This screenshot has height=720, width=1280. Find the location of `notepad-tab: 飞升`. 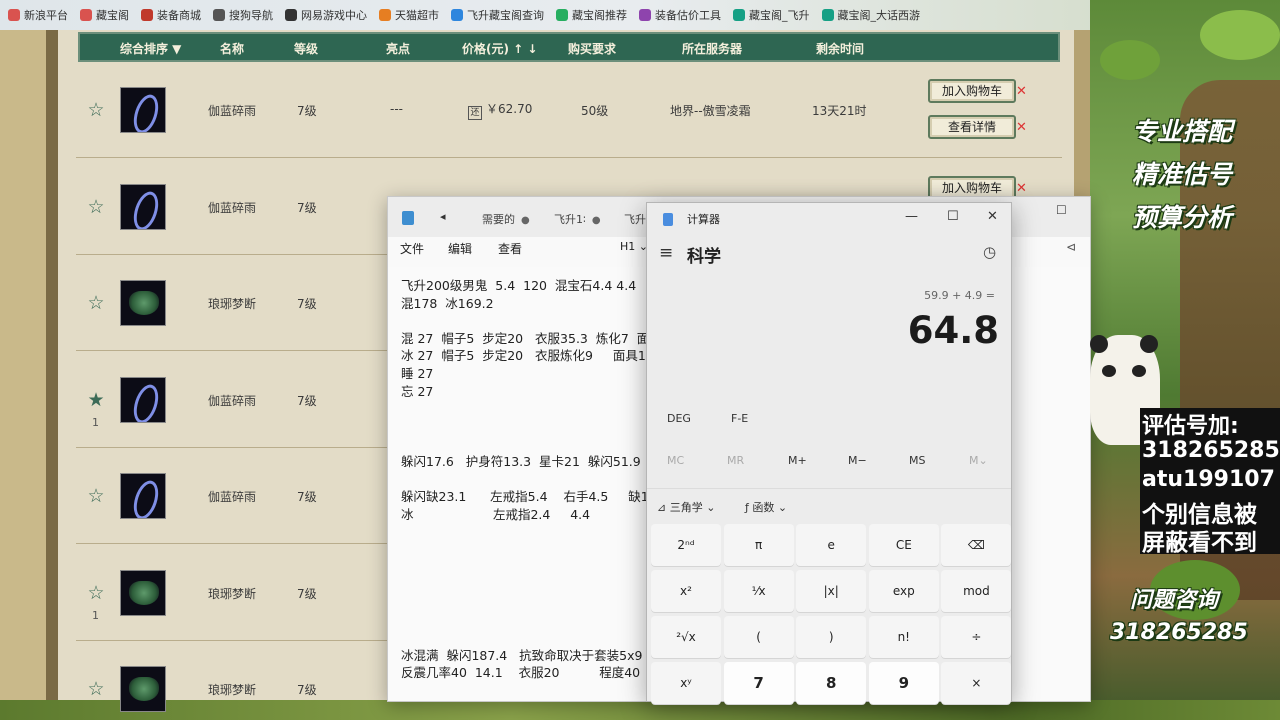

notepad-tab: 飞升 is located at coordinates (635, 219).